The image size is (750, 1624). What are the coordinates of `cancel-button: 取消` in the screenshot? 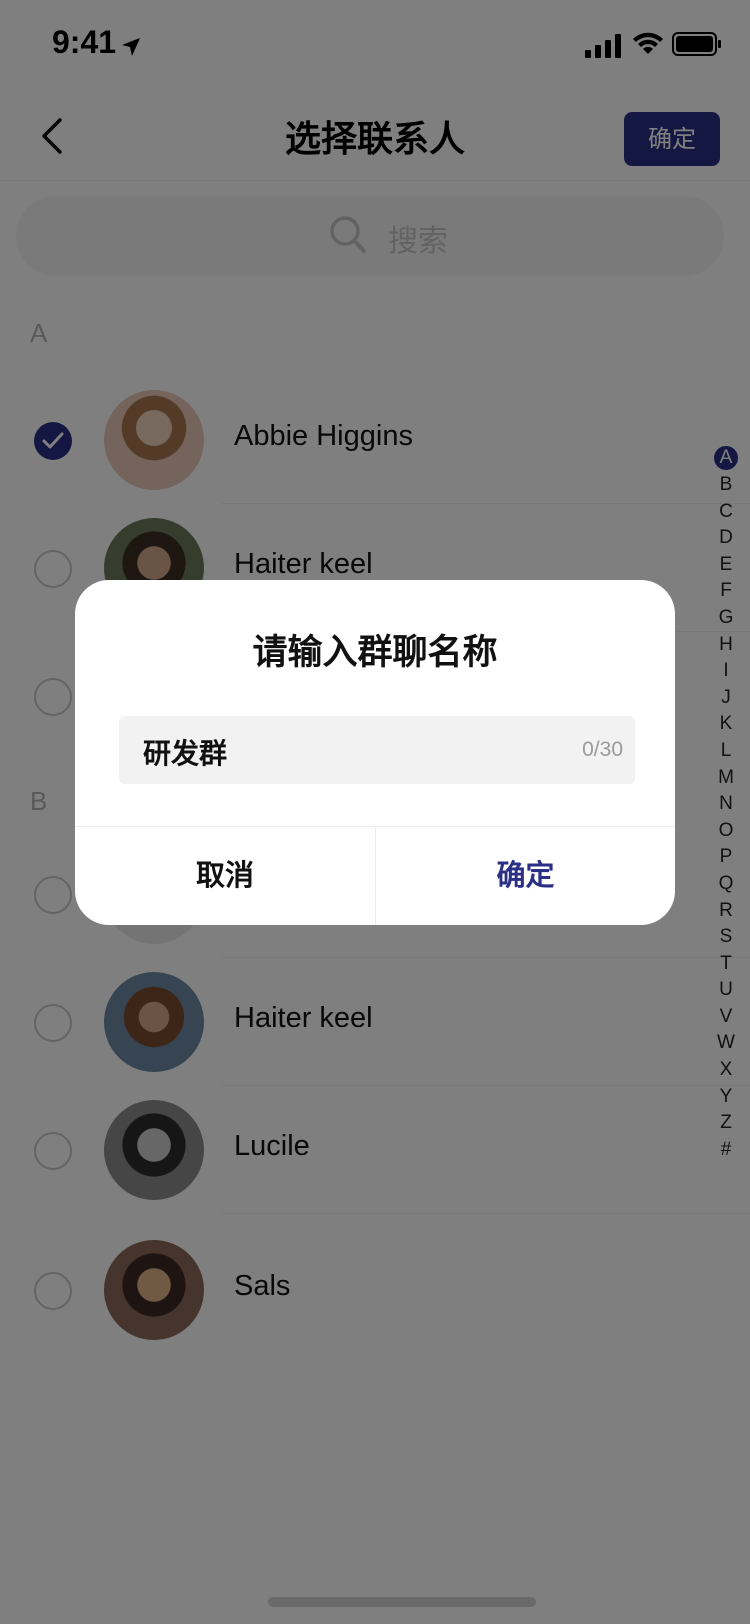 It's located at (225, 875).